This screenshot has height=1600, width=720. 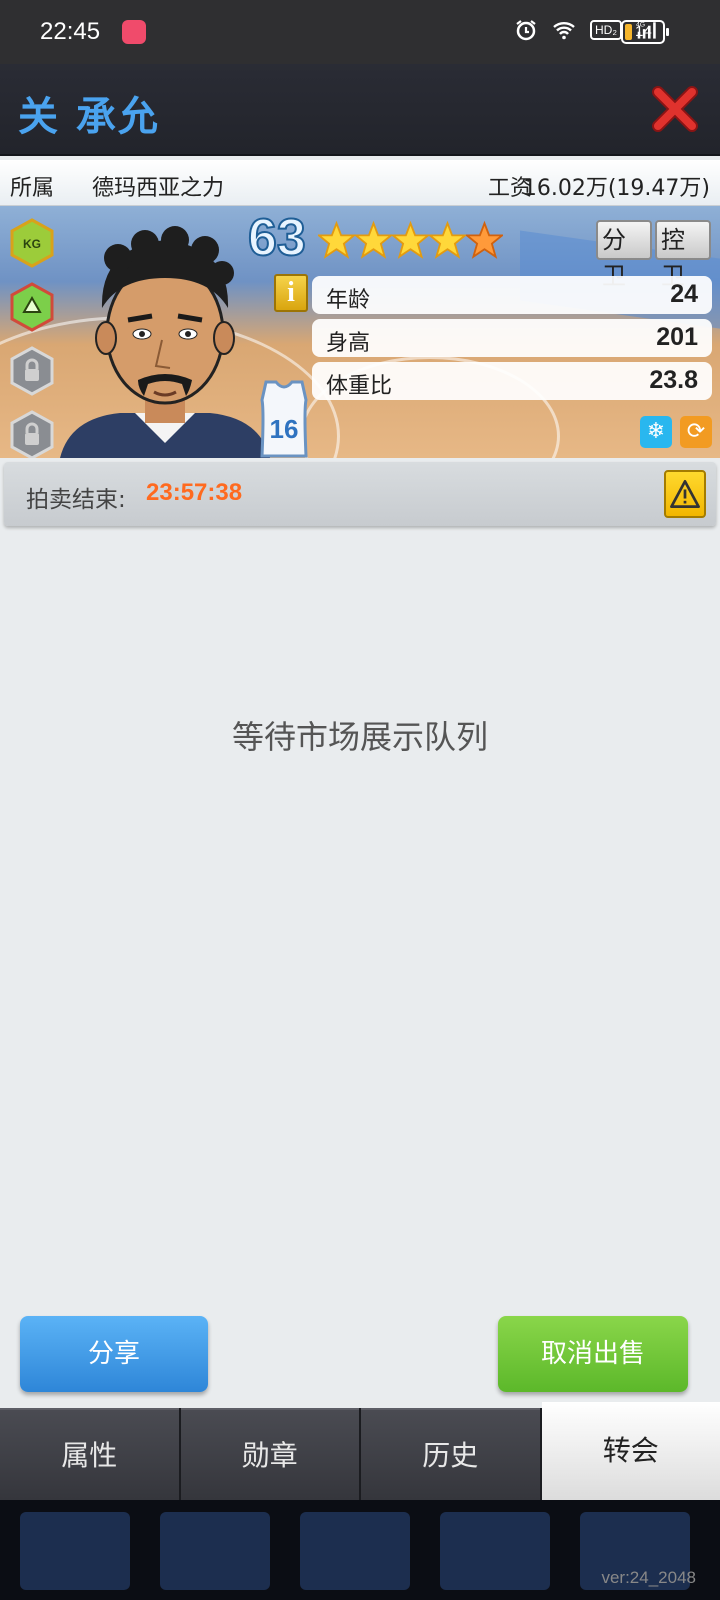 What do you see at coordinates (348, 343) in the screenshot?
I see `stat-label: 身高` at bounding box center [348, 343].